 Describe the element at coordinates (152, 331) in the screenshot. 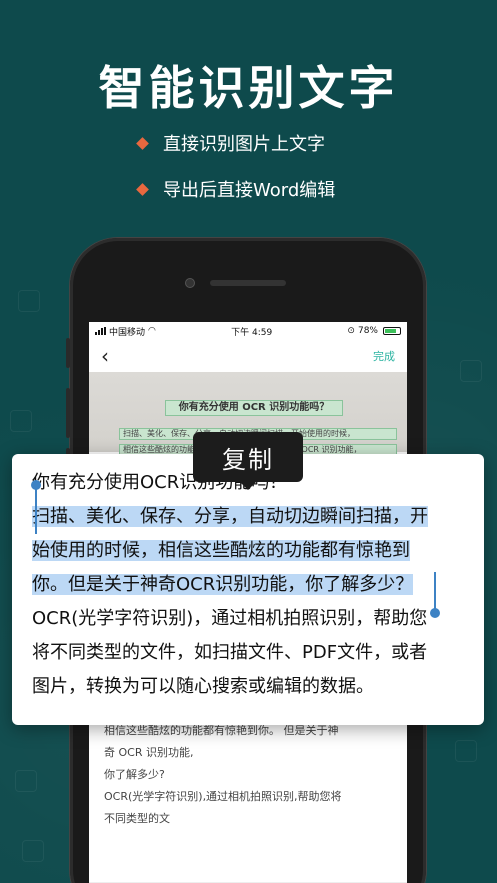

I see `wifi-icon: ◠` at that location.